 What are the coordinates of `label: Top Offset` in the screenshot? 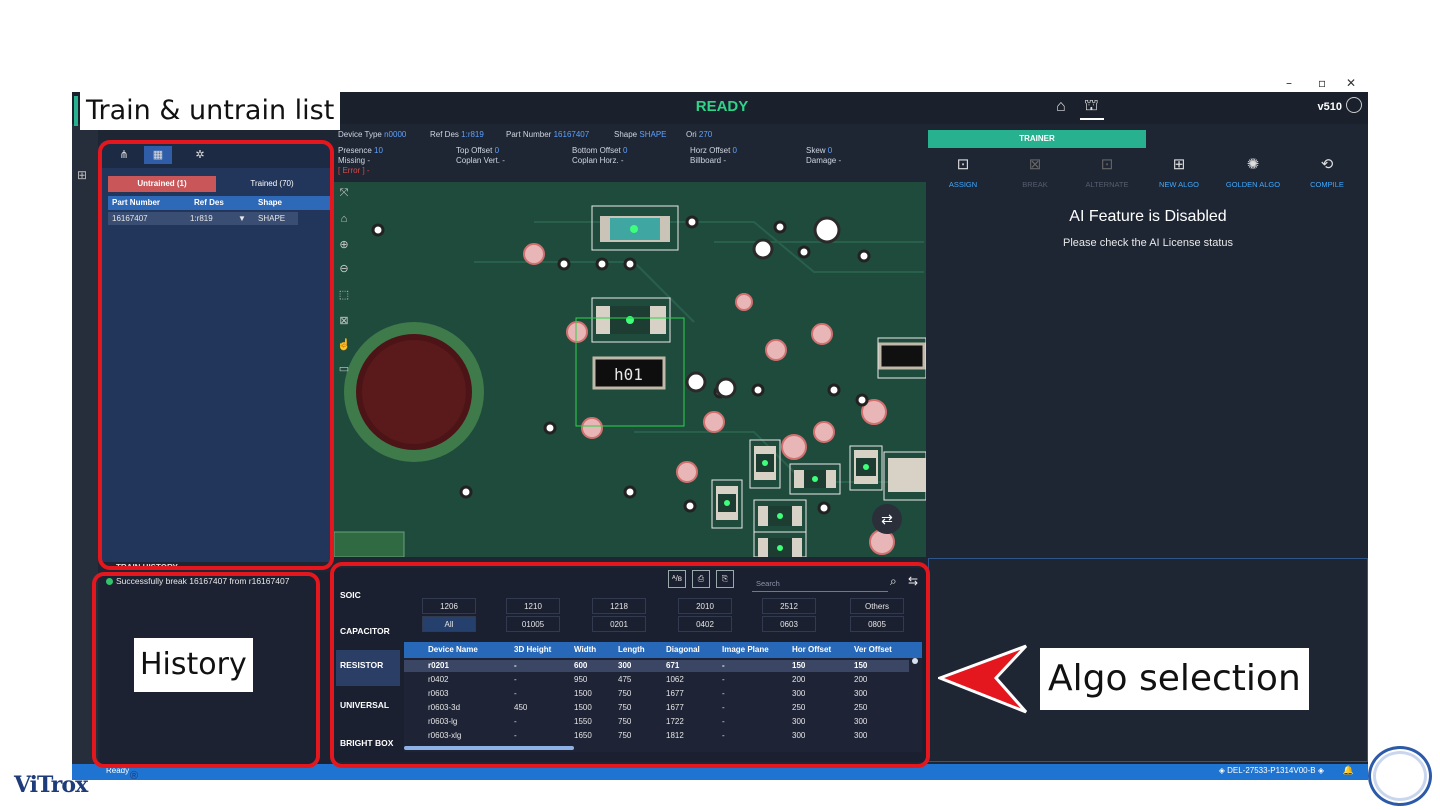 It's located at (474, 150).